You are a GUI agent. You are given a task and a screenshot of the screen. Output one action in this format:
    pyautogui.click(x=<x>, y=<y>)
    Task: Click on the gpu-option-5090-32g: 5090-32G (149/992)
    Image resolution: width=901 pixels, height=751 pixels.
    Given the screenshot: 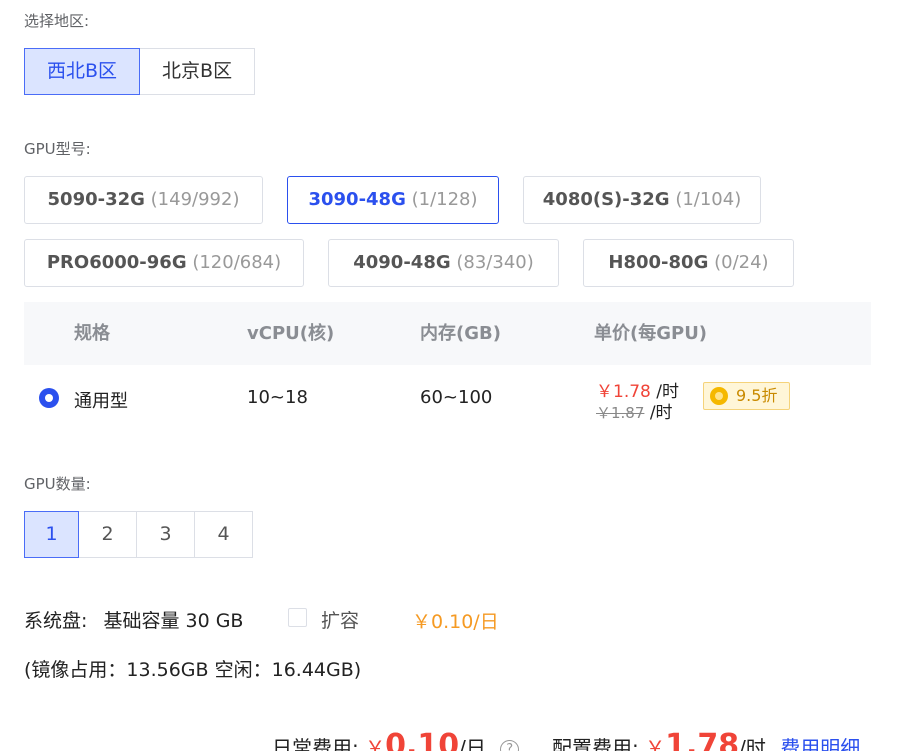 What is the action you would take?
    pyautogui.click(x=143, y=200)
    